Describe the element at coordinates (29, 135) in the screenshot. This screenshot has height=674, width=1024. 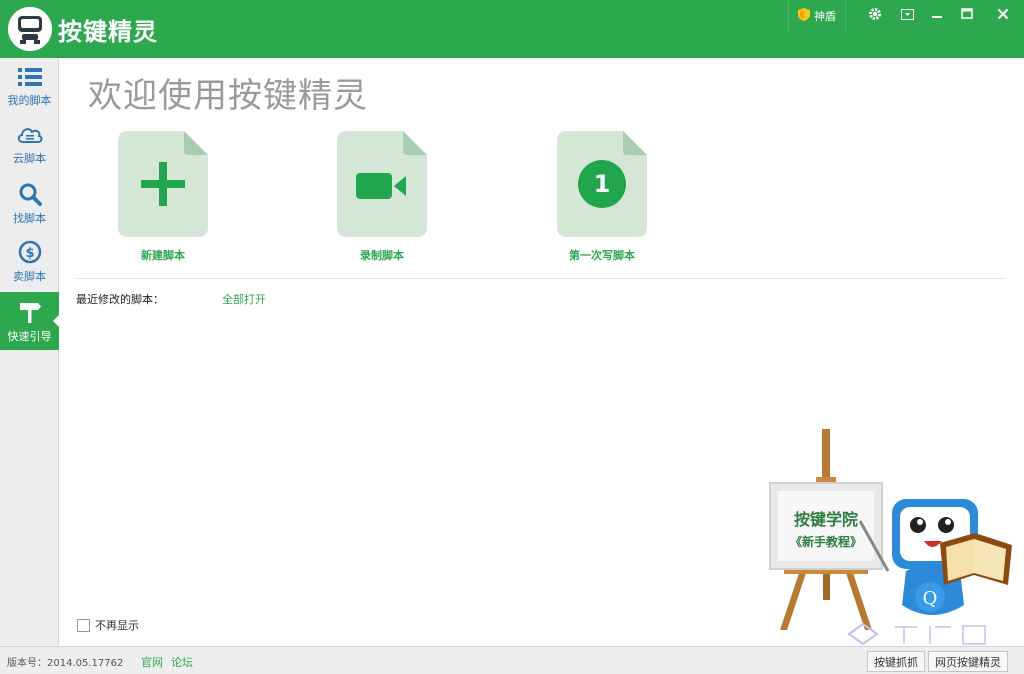
I see `cloud-icon` at that location.